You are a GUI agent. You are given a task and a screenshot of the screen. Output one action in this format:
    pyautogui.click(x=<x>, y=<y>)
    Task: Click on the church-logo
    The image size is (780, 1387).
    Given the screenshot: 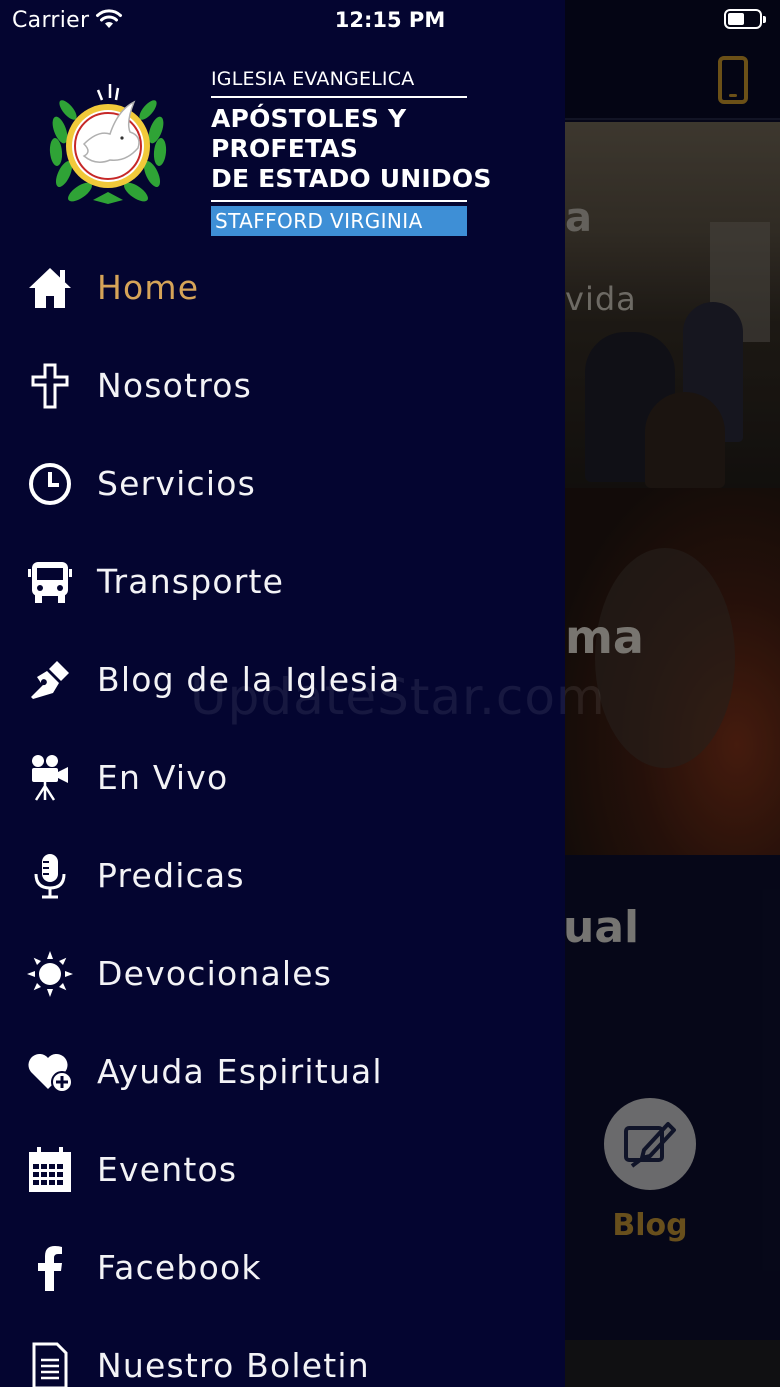 What is the action you would take?
    pyautogui.click(x=108, y=140)
    